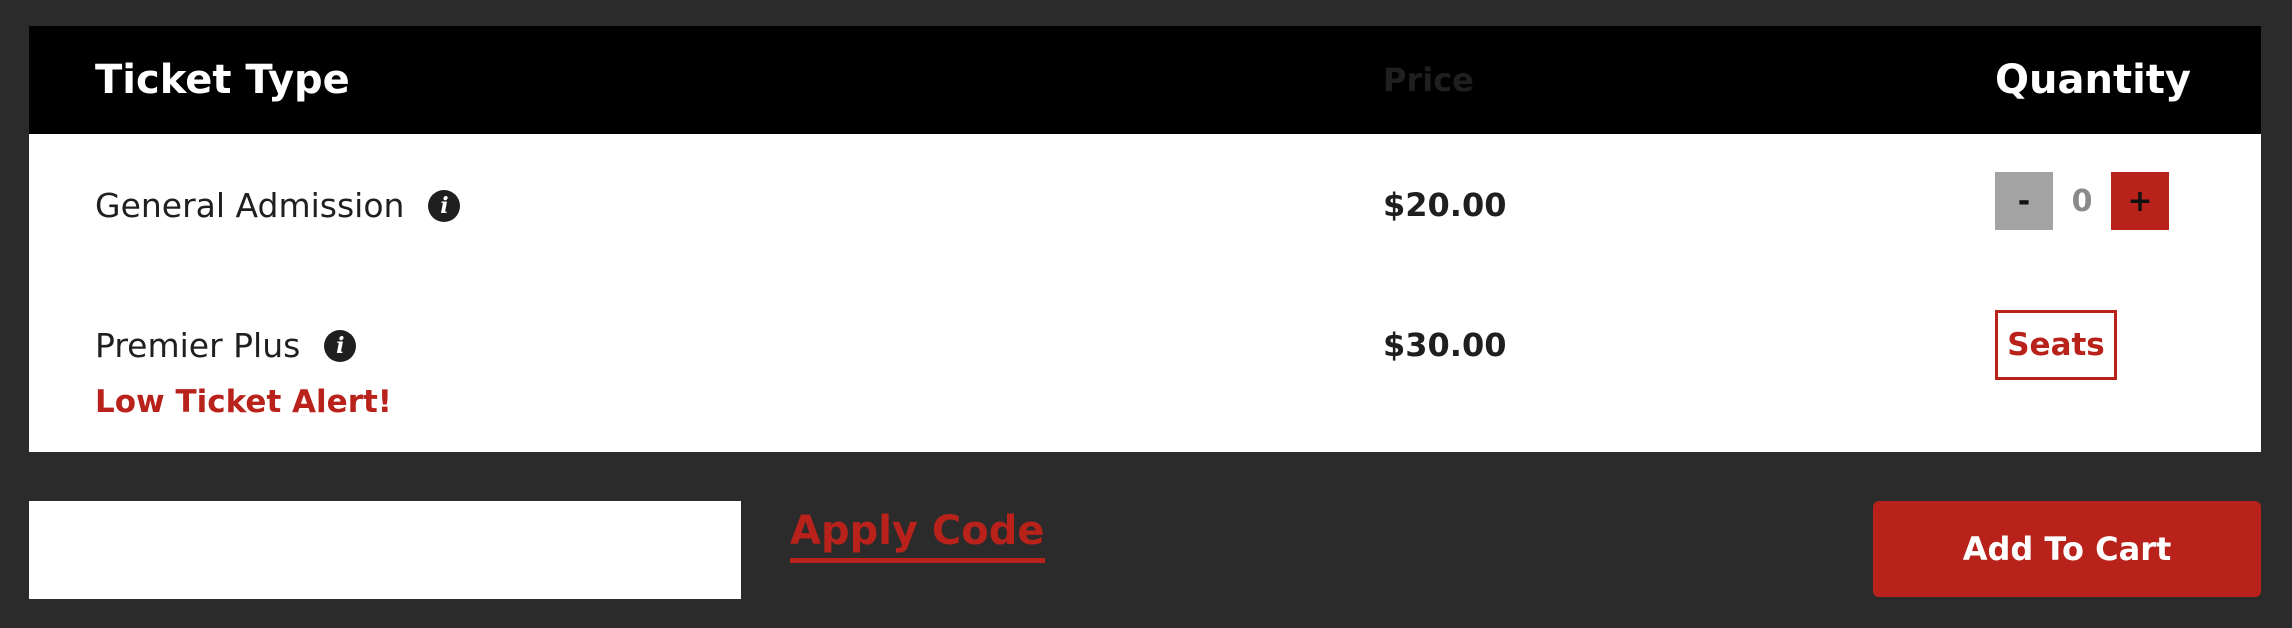 The height and width of the screenshot is (628, 2292). What do you see at coordinates (385, 550) in the screenshot?
I see `promo-code-input` at bounding box center [385, 550].